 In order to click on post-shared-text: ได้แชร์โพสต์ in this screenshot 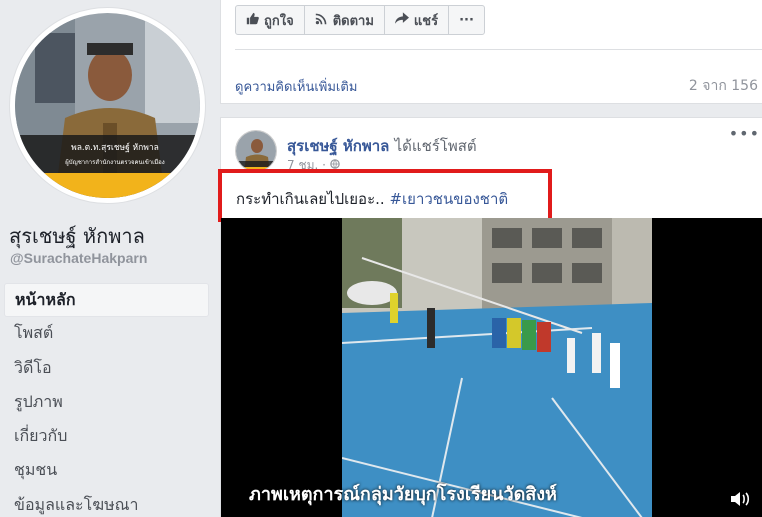, I will do `click(435, 146)`.